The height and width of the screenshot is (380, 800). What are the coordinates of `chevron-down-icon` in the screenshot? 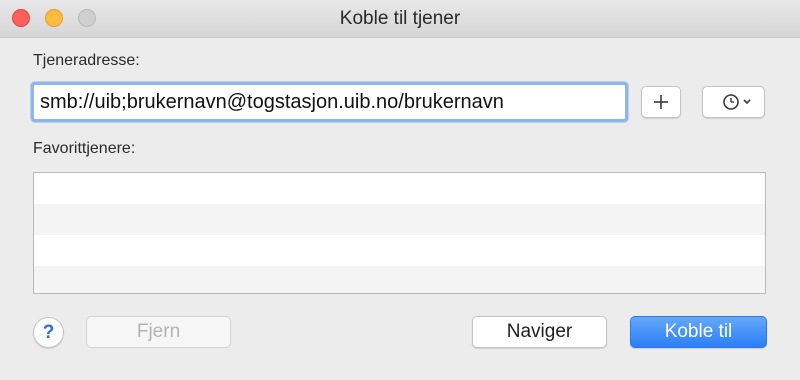 It's located at (747, 102).